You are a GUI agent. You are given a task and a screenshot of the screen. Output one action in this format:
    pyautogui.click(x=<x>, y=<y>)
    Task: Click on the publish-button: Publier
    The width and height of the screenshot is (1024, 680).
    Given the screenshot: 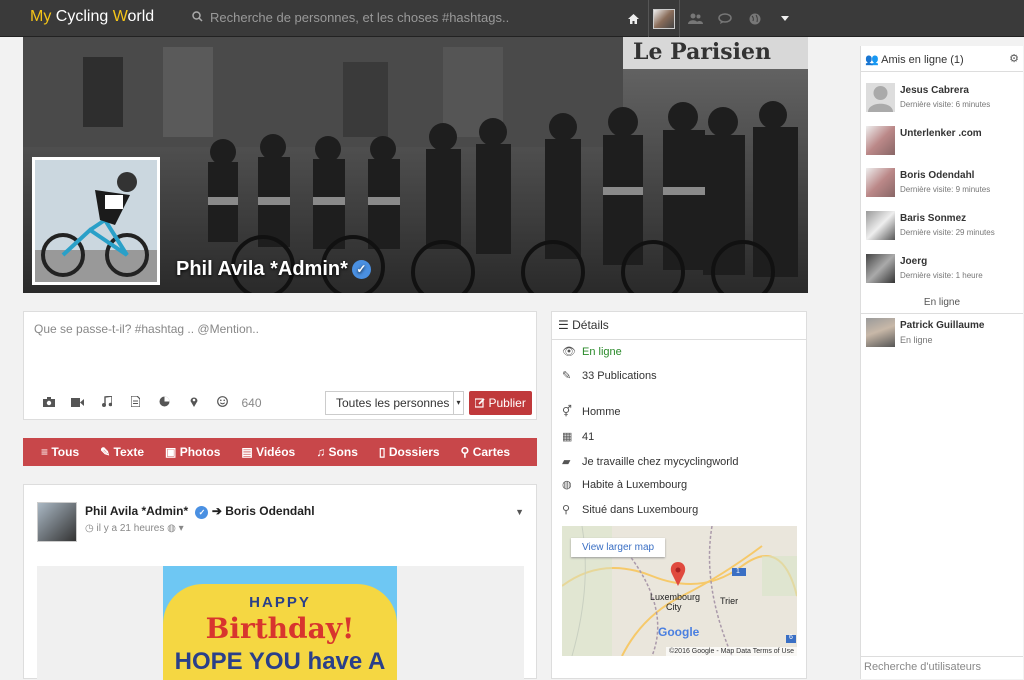 What is the action you would take?
    pyautogui.click(x=500, y=403)
    